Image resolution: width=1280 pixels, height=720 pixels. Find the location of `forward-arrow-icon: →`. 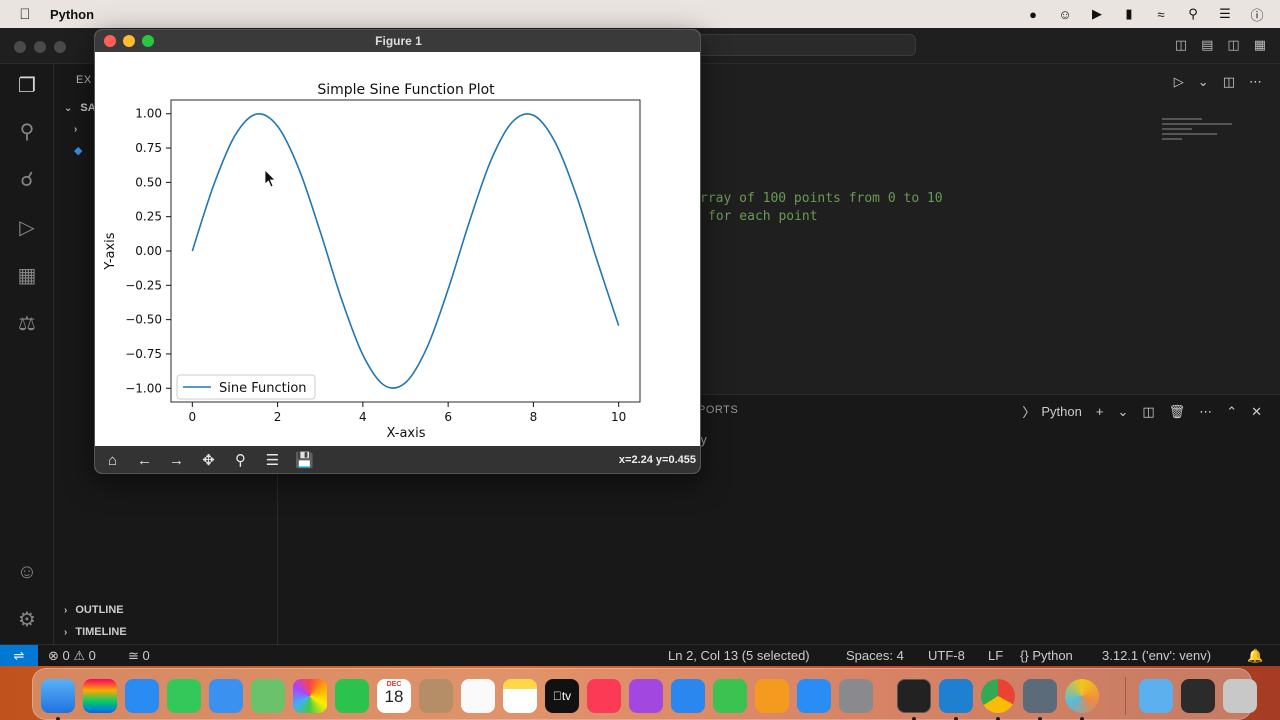

forward-arrow-icon: → is located at coordinates (176, 460).